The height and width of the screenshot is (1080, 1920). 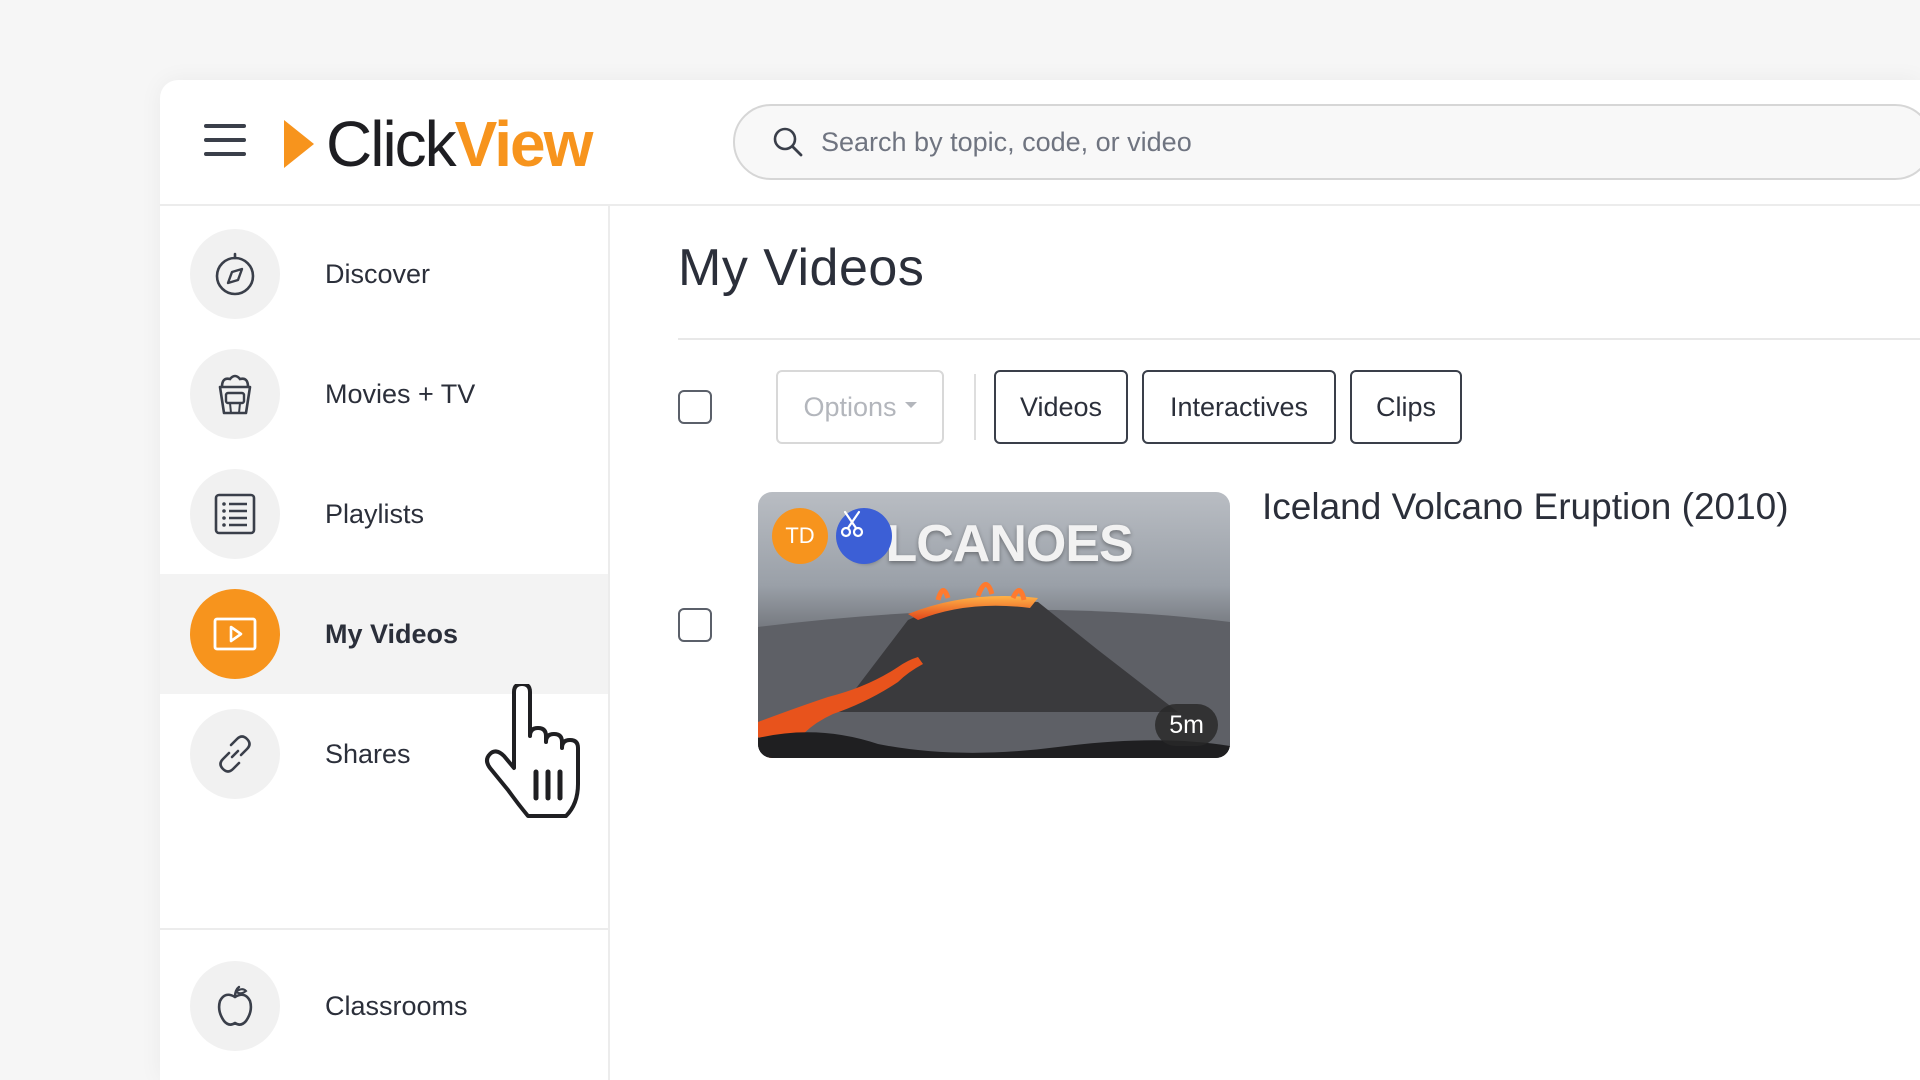 I want to click on video-select-checkbox, so click(x=695, y=625).